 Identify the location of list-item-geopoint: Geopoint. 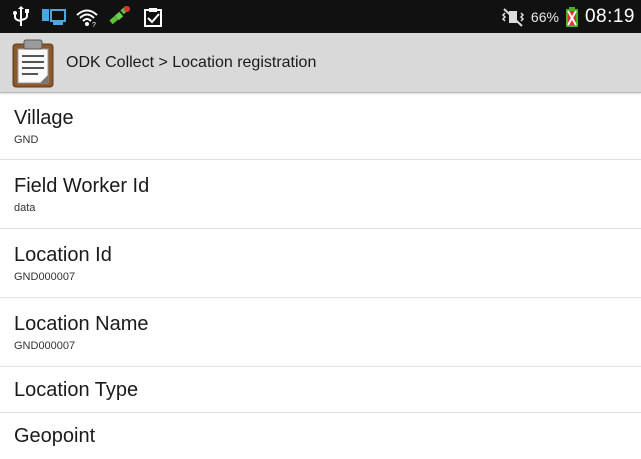
(320, 436).